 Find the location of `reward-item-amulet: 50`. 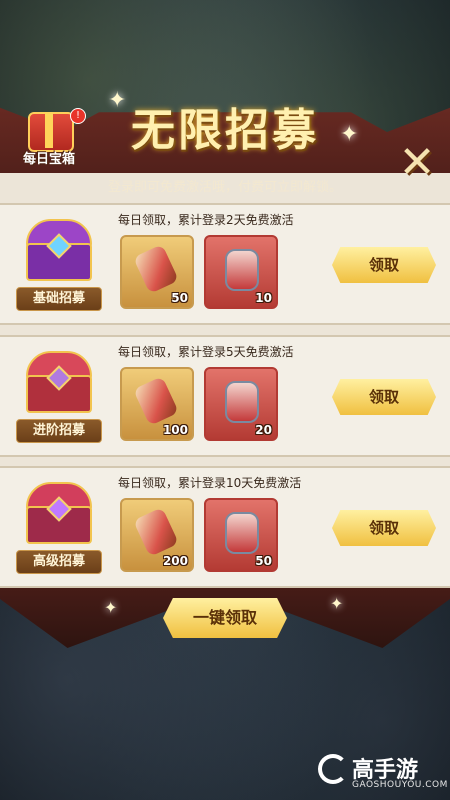

reward-item-amulet: 50 is located at coordinates (241, 535).